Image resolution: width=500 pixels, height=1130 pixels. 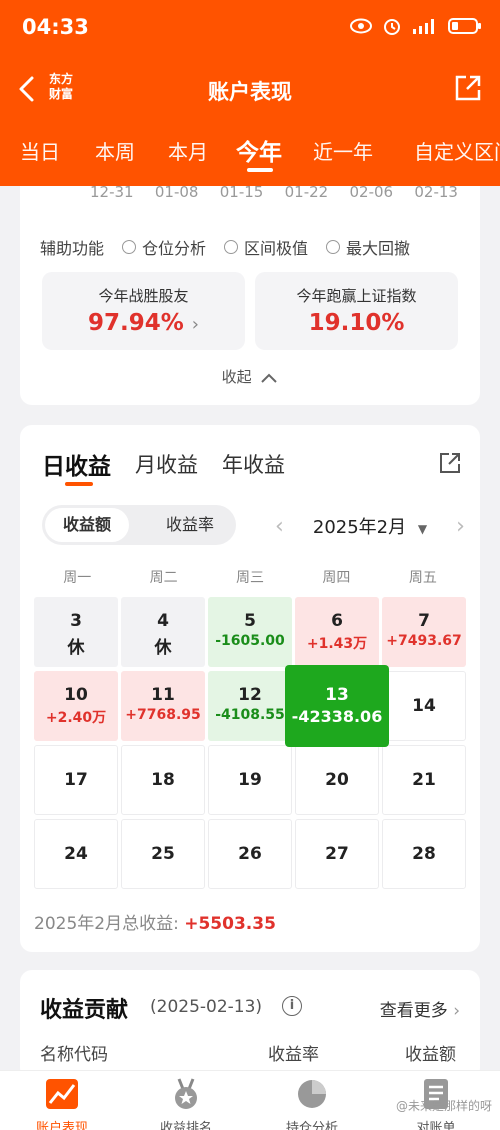 I want to click on segment-amount: 收益额, so click(x=87, y=525).